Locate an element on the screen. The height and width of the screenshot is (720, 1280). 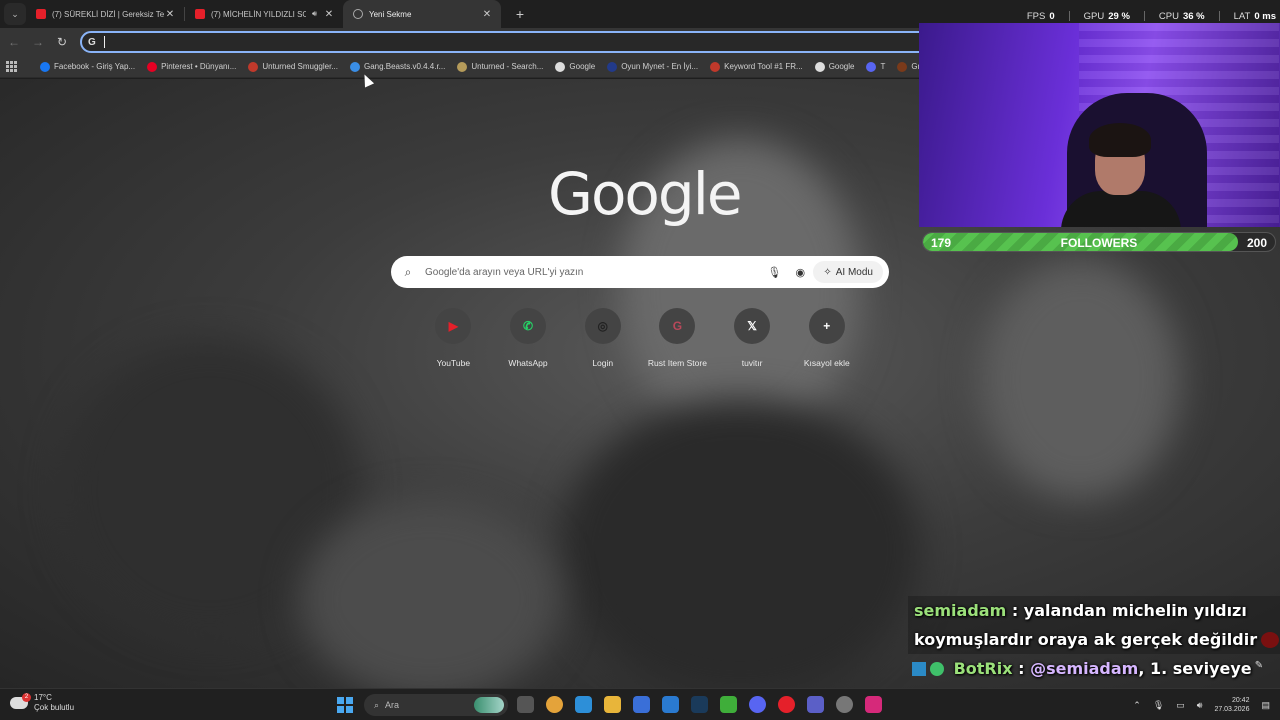
verified-badge-icon is located at coordinates (937, 669).